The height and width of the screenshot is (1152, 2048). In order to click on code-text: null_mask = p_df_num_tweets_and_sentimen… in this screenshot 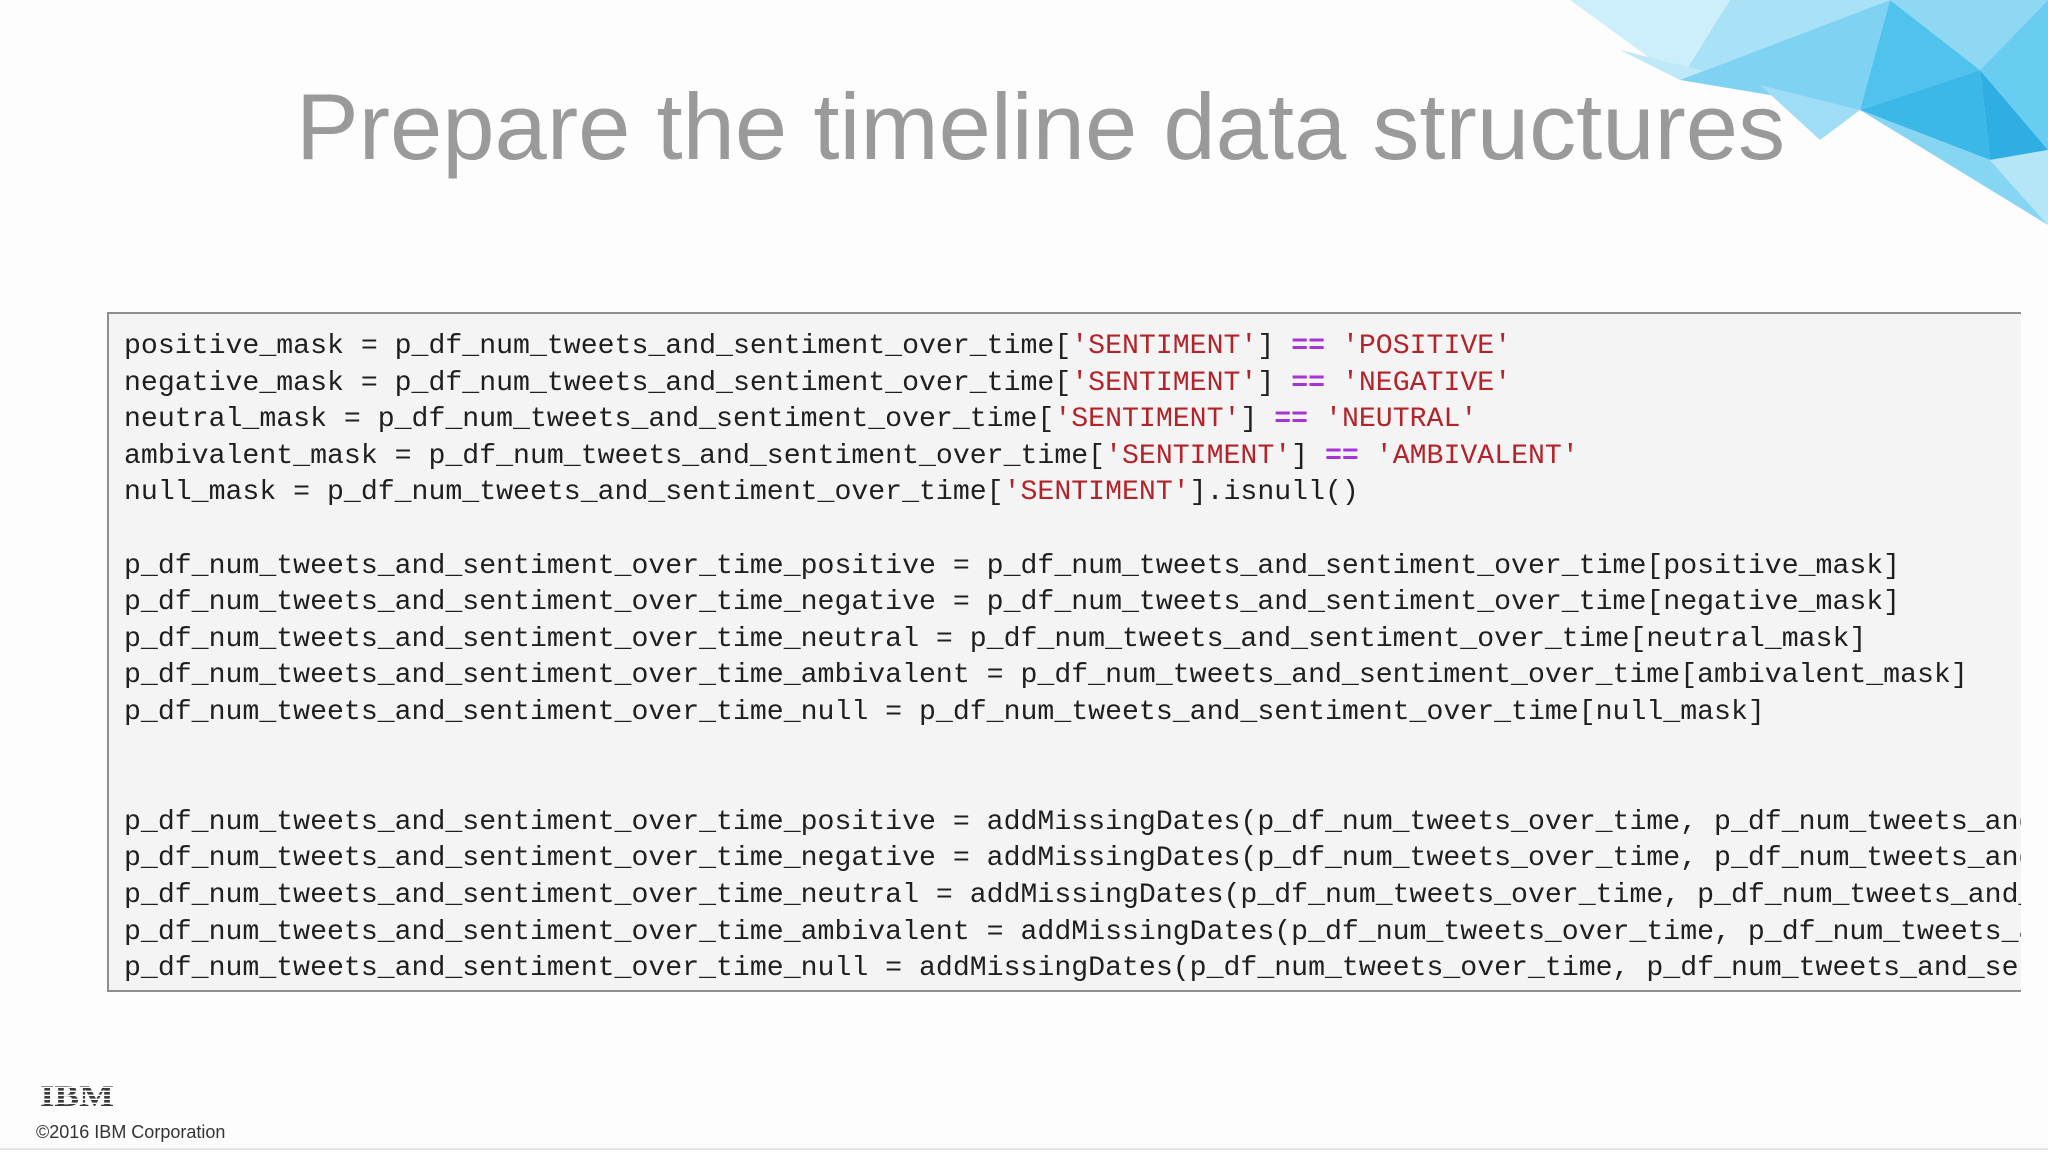, I will do `click(564, 493)`.